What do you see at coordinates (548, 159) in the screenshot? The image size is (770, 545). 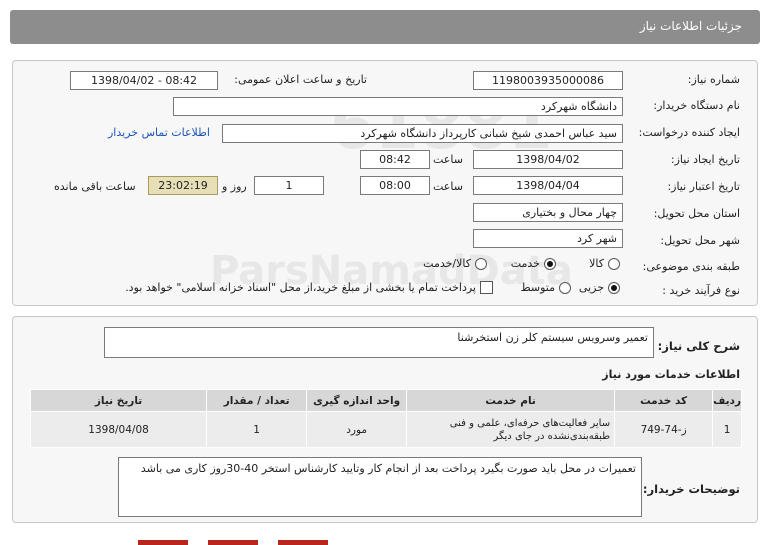 I see `created-date-field: 1398/04/02` at bounding box center [548, 159].